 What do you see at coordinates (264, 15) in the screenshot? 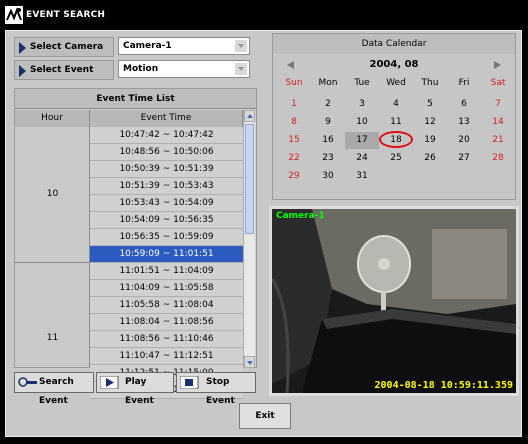
I see `title-bar: EVENT SEARCH` at bounding box center [264, 15].